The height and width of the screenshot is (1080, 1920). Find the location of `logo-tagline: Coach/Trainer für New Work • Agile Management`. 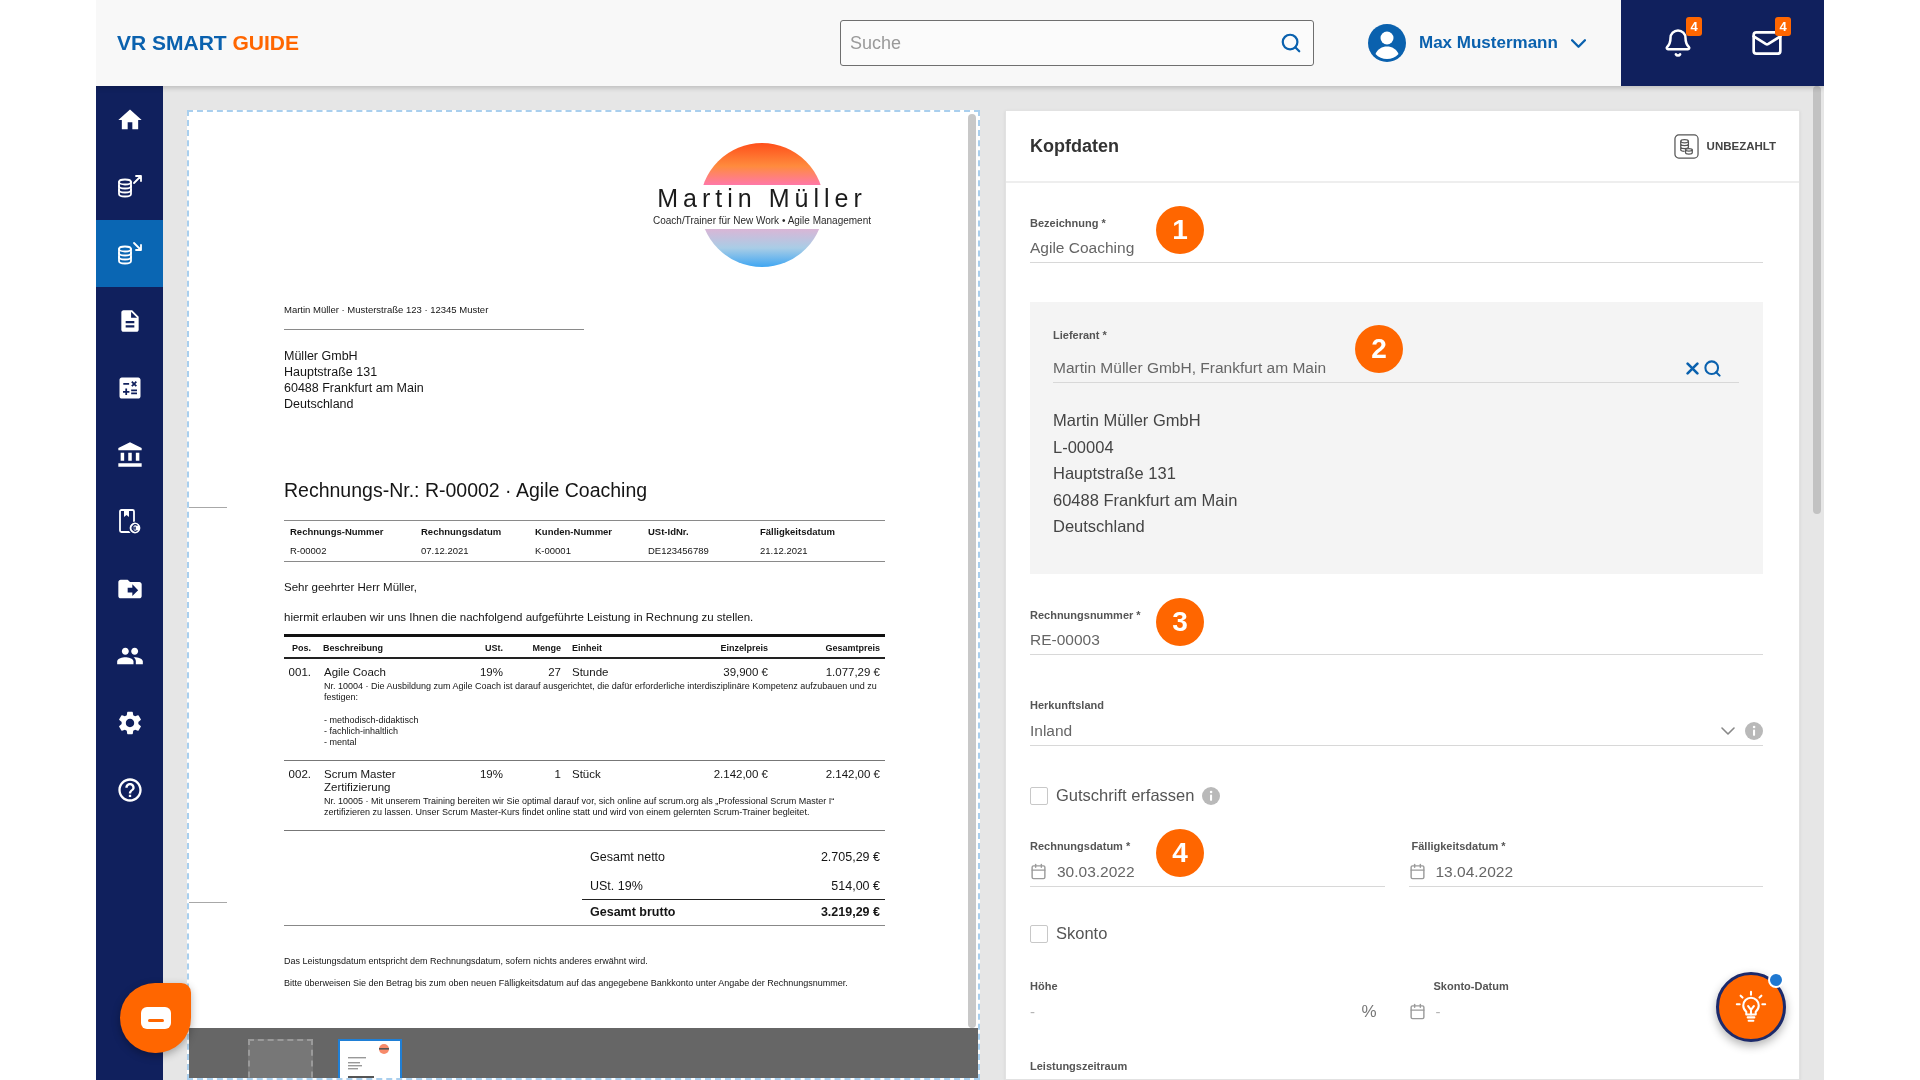

logo-tagline: Coach/Trainer für New Work • Agile Management is located at coordinates (762, 220).